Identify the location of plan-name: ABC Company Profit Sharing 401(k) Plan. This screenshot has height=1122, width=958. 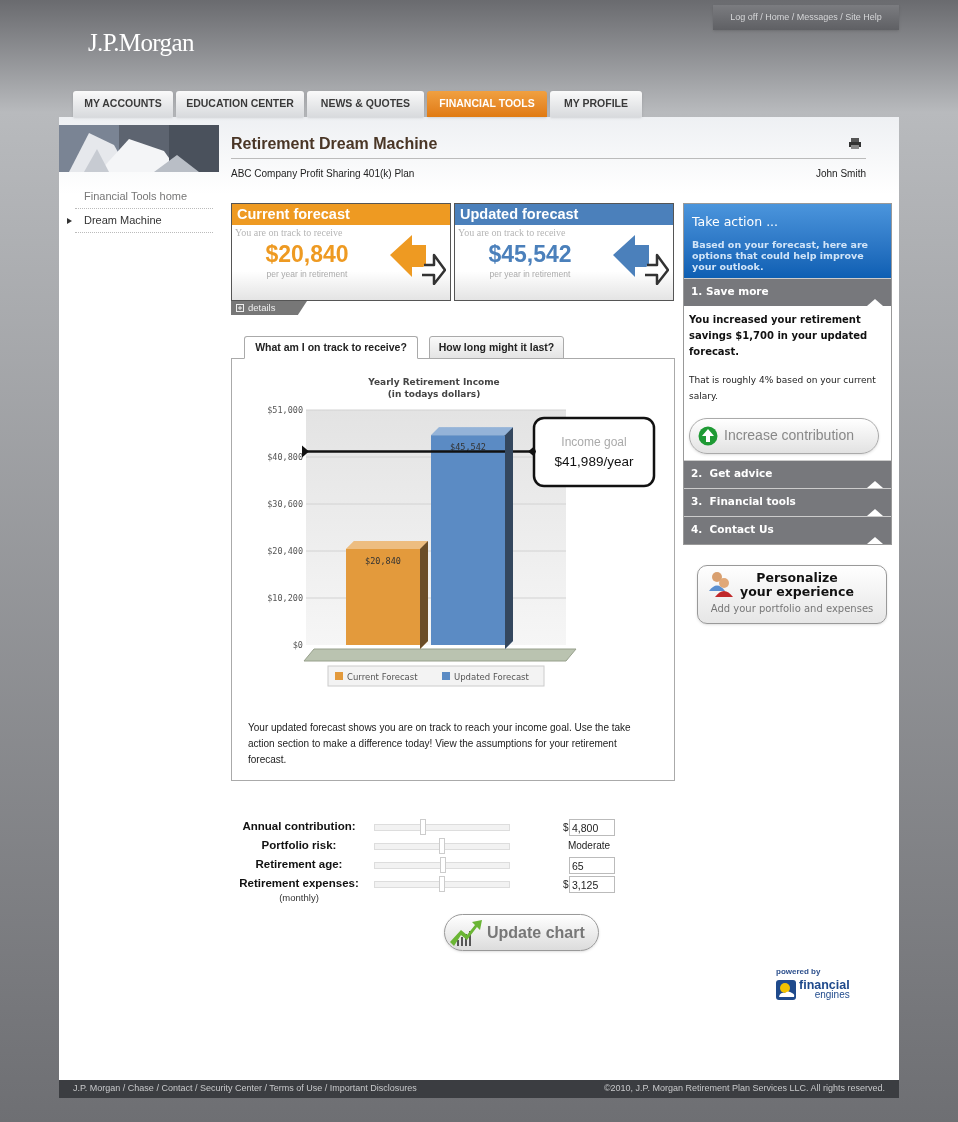
(323, 174).